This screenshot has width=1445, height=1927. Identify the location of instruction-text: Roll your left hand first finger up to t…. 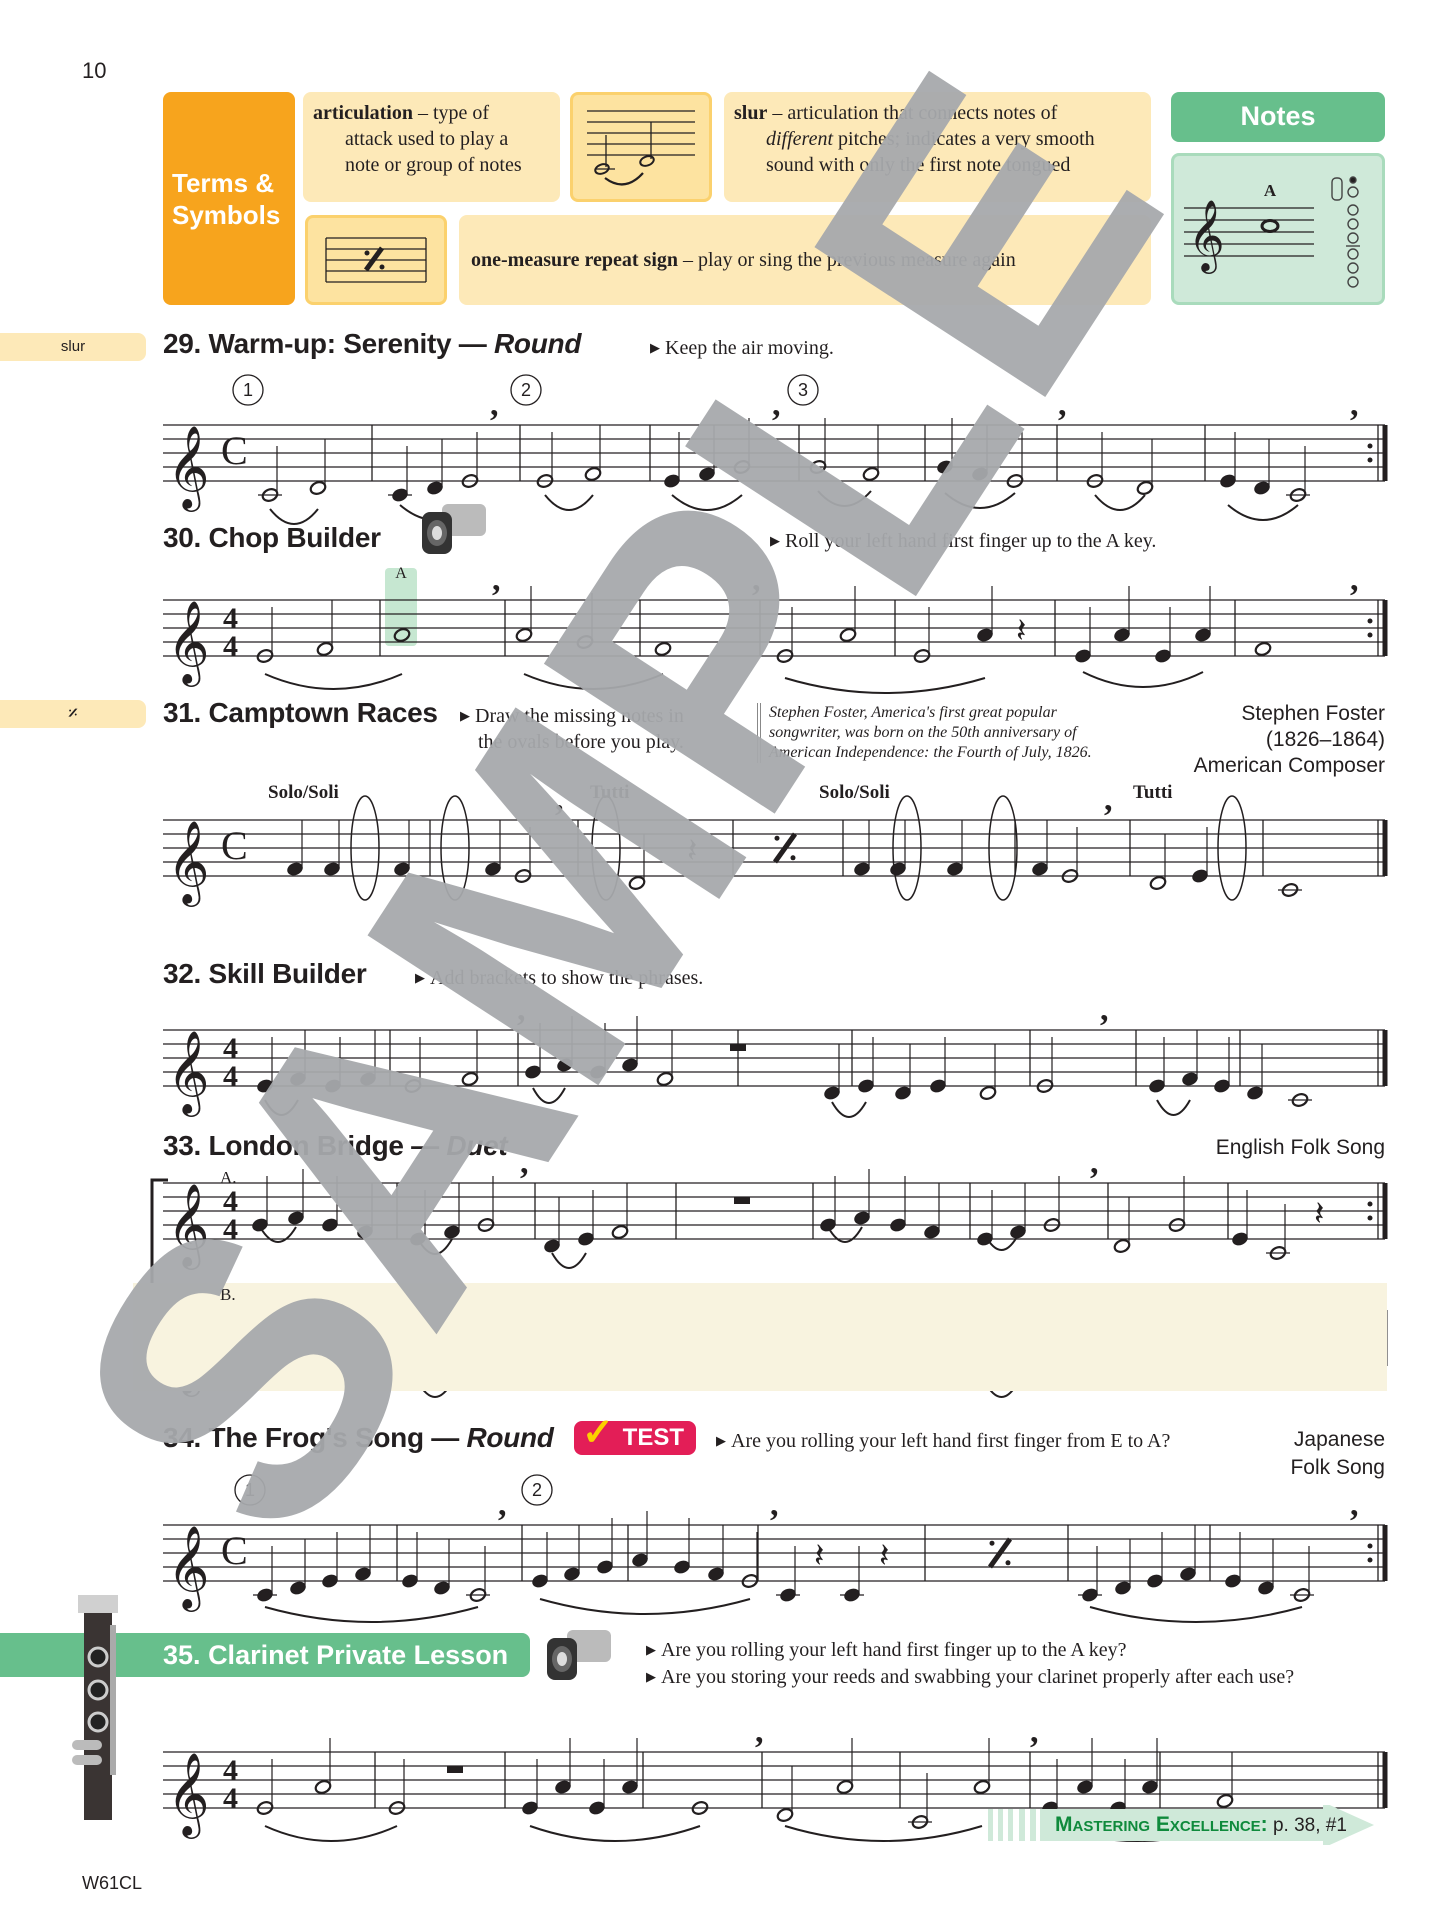
(971, 541).